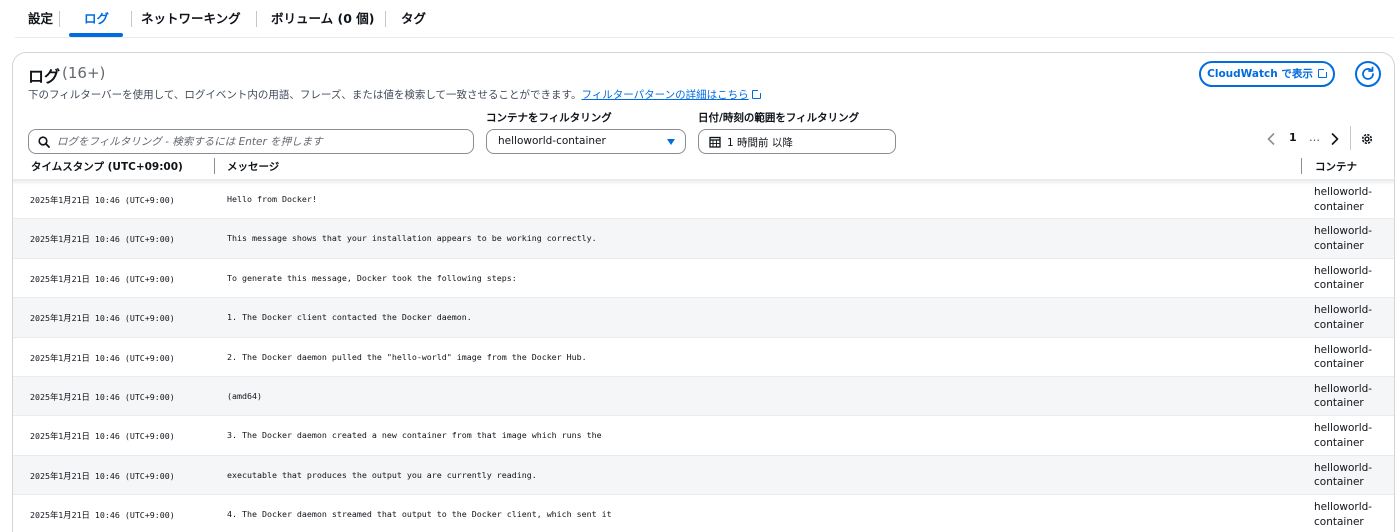 The width and height of the screenshot is (1400, 532). Describe the element at coordinates (1260, 74) in the screenshot. I see `cloudwatch-button-label: CloudWatch で表示` at that location.